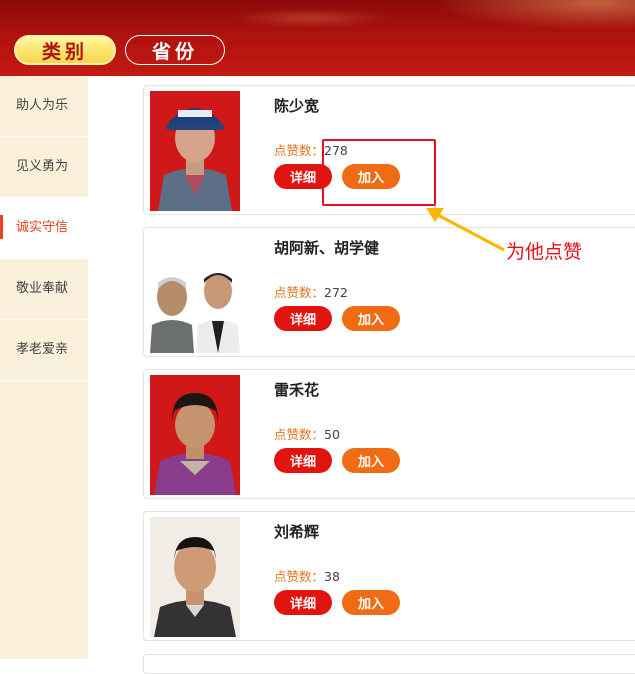  Describe the element at coordinates (389, 576) in the screenshot. I see `candidate-card: 刘希辉 点赞数：38 详细 加入` at that location.